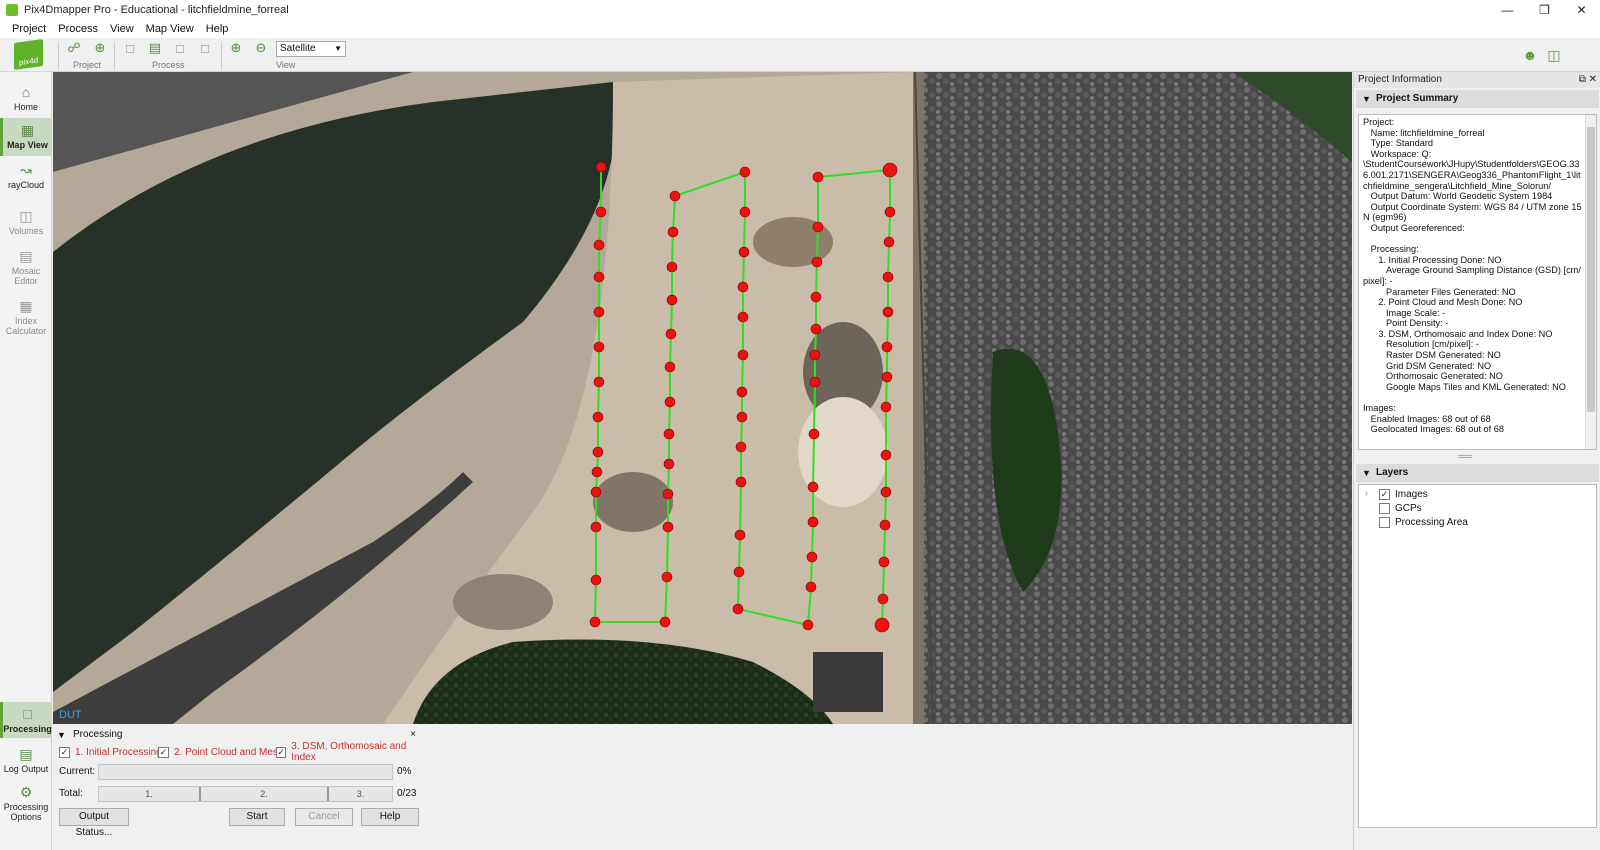 This screenshot has height=850, width=1600. Describe the element at coordinates (26, 223) in the screenshot. I see `sidebar-item-volumes: ◫ Volumes` at that location.